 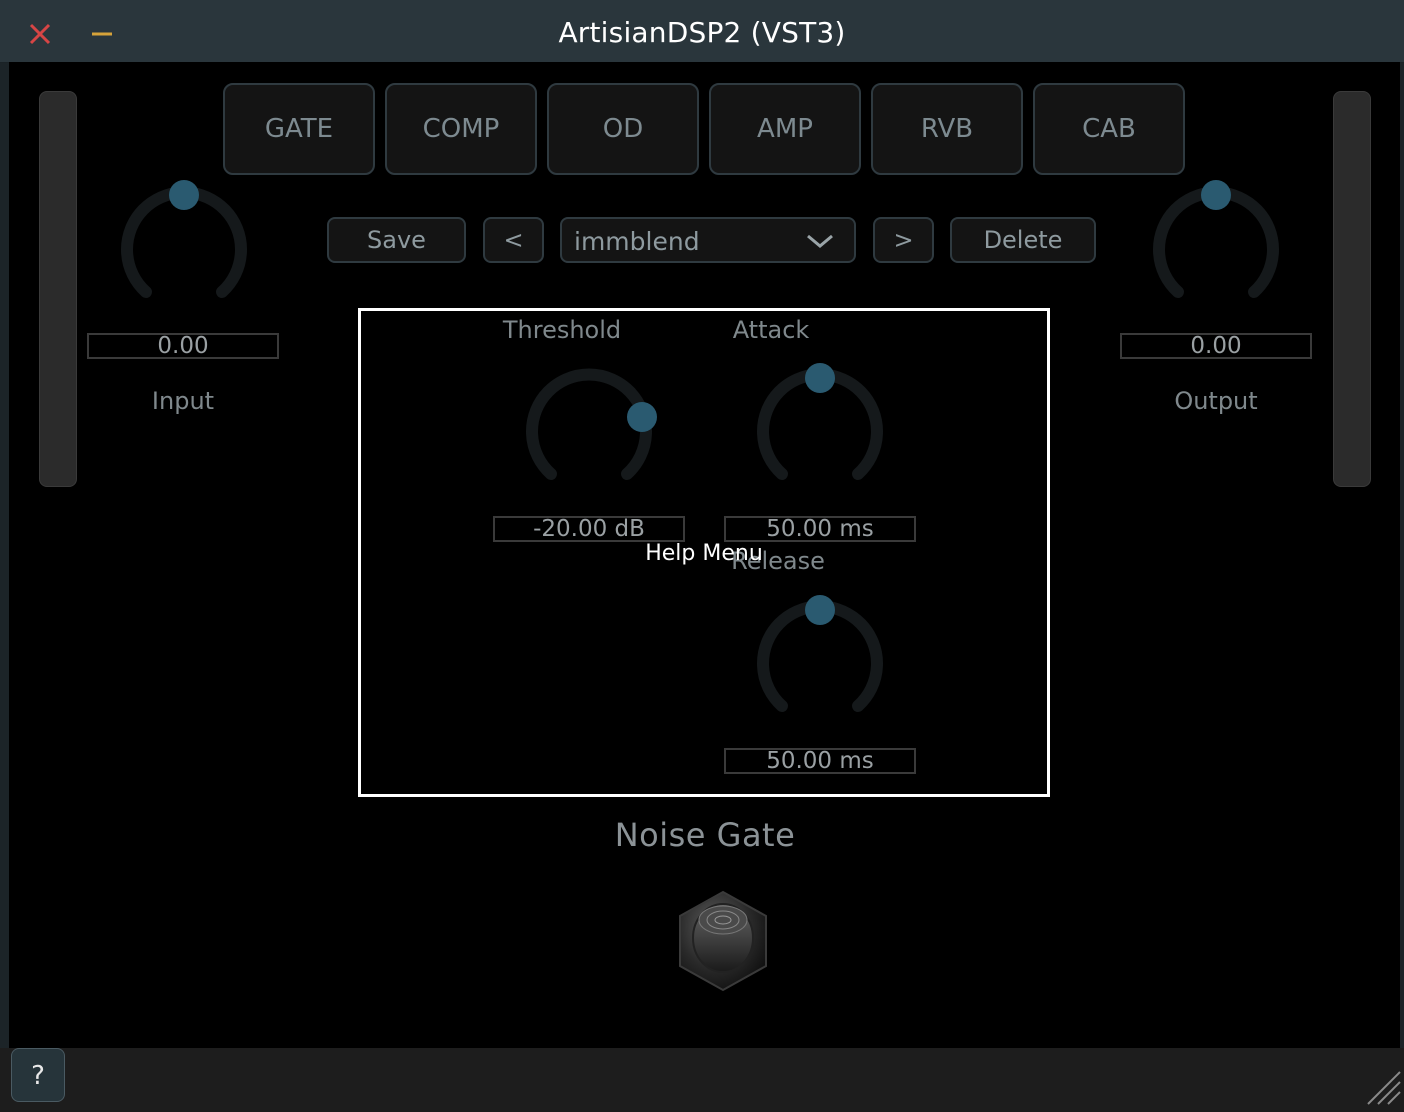 What do you see at coordinates (723, 941) in the screenshot?
I see `footswitch-icon` at bounding box center [723, 941].